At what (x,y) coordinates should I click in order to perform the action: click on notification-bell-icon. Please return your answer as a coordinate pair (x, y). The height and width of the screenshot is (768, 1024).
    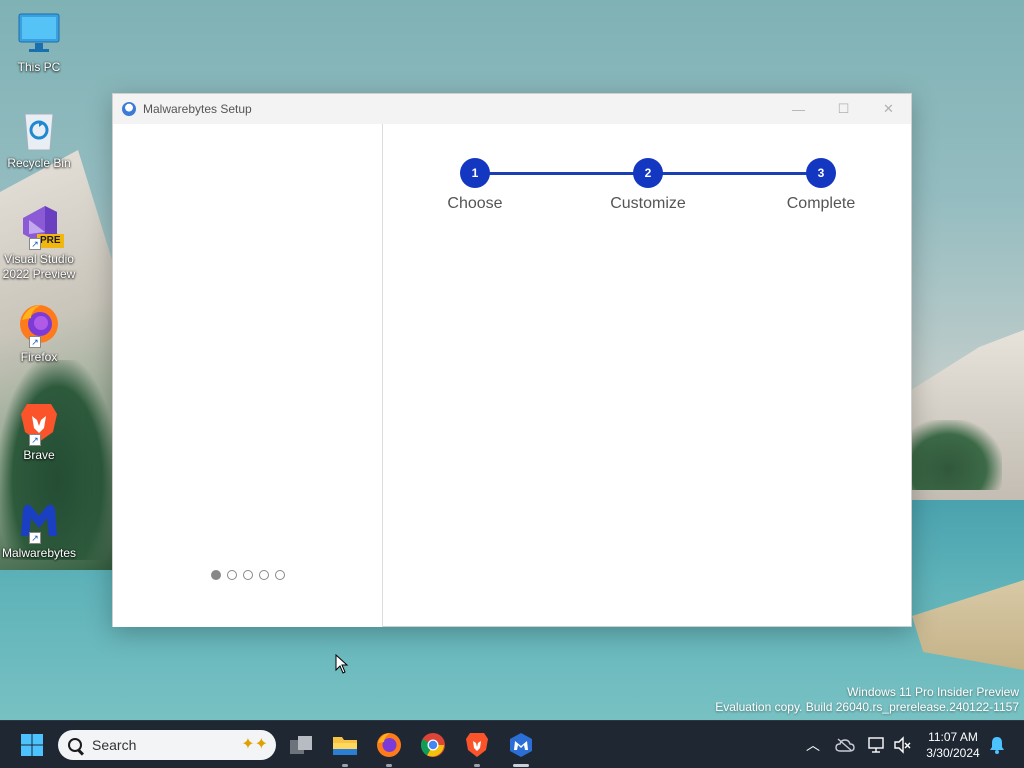
    Looking at the image, I should click on (997, 745).